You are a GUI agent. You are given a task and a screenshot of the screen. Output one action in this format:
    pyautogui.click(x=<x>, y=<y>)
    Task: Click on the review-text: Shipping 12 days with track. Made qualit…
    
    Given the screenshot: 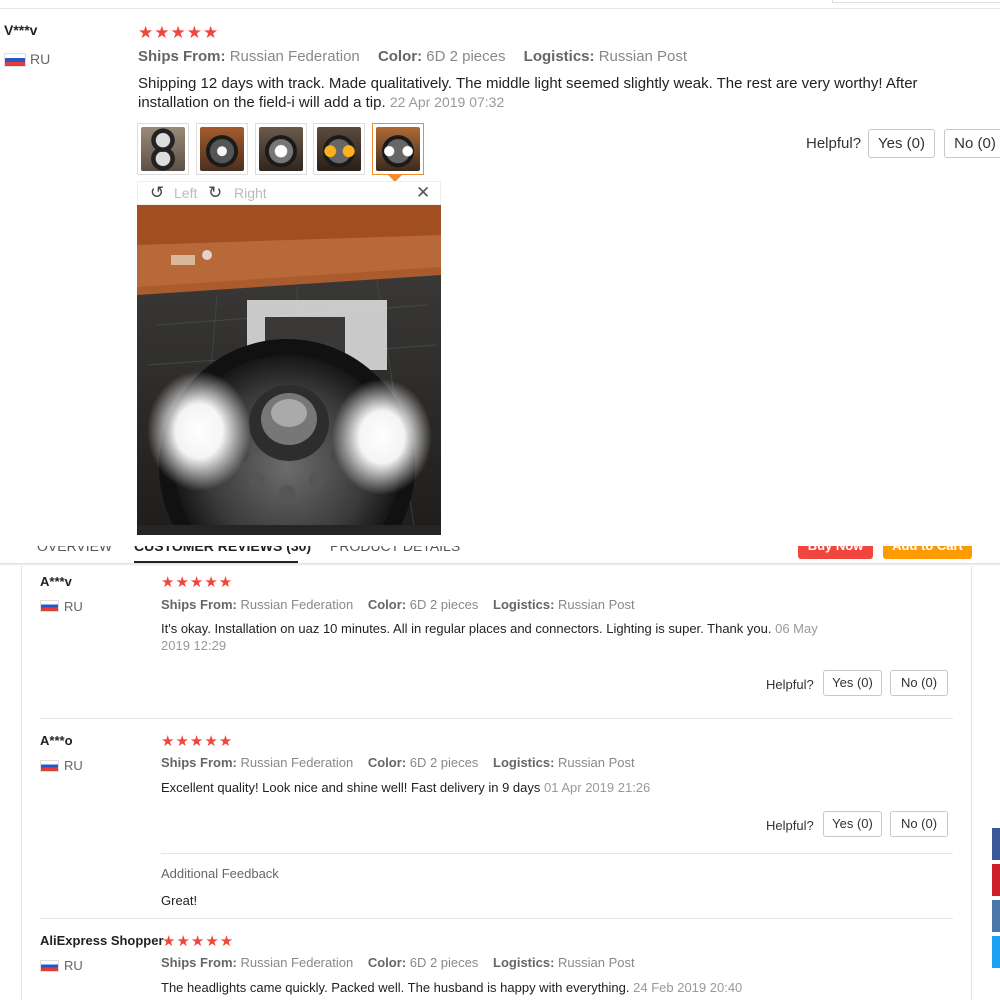 What is the action you would take?
    pyautogui.click(x=533, y=93)
    